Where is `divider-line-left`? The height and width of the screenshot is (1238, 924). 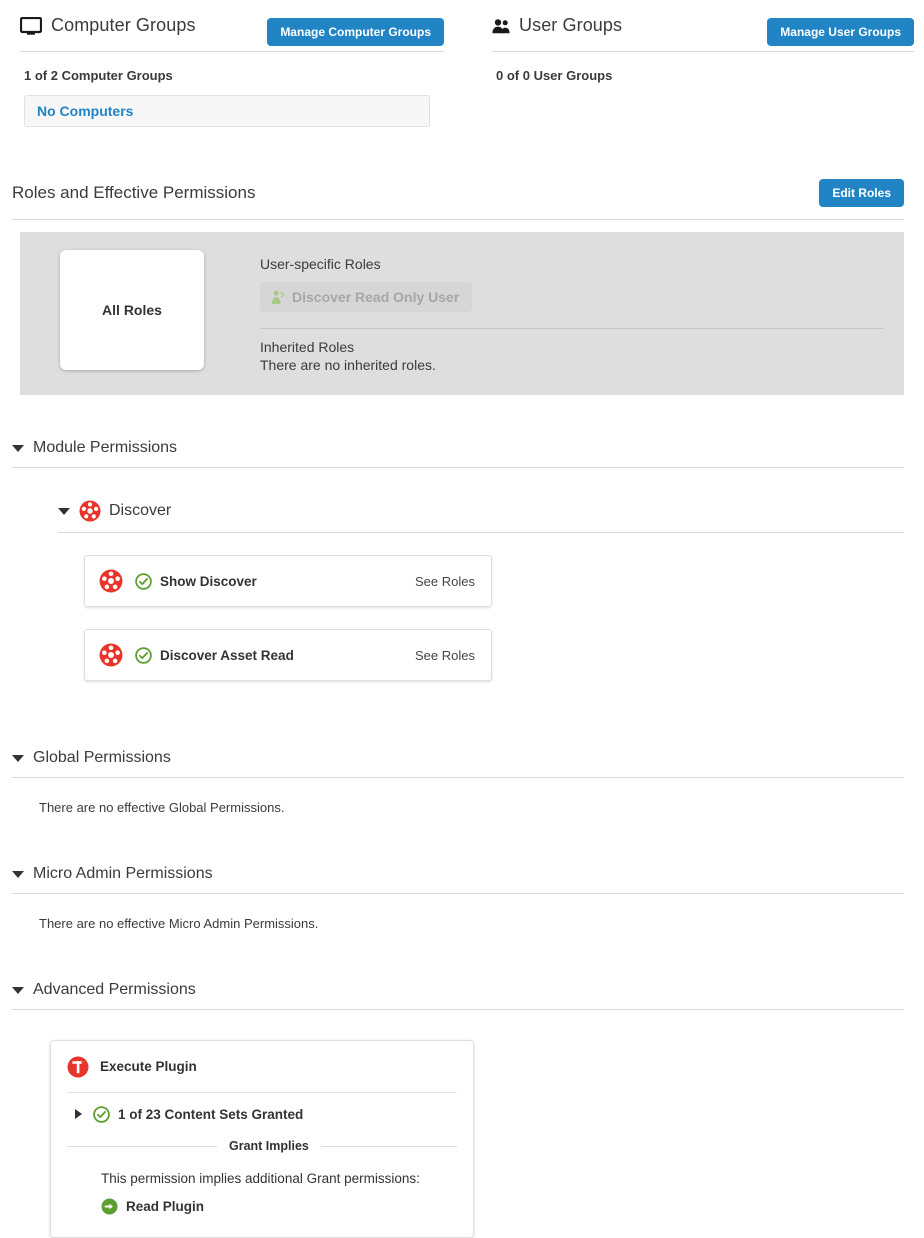
divider-line-left is located at coordinates (142, 1146).